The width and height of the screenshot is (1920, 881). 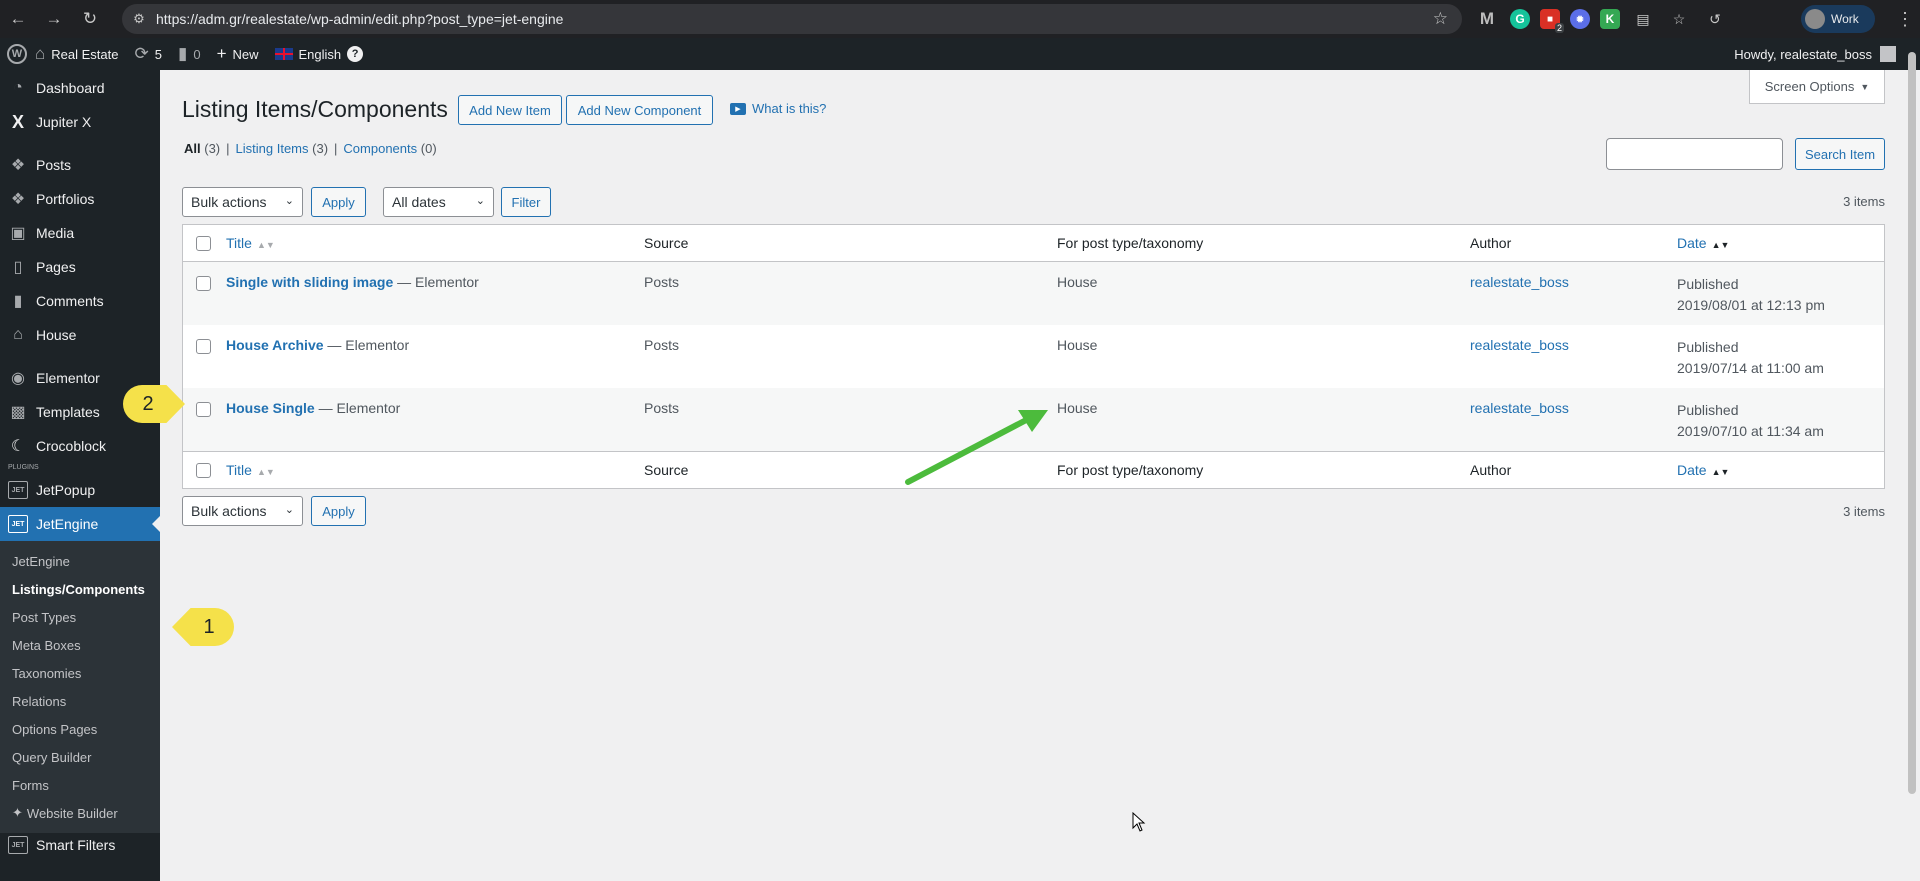 What do you see at coordinates (738, 108) in the screenshot?
I see `video-play-icon: ▶` at bounding box center [738, 108].